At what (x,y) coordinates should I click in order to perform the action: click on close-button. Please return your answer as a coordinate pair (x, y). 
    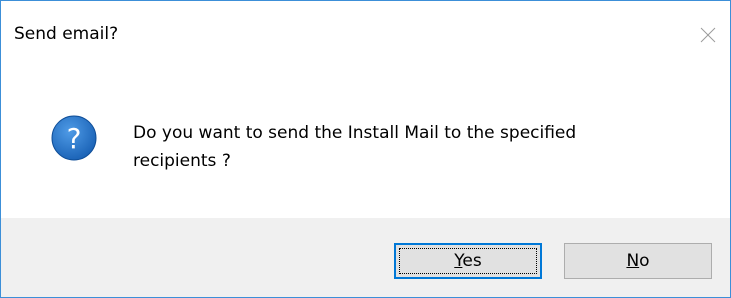
    Looking at the image, I should click on (708, 35).